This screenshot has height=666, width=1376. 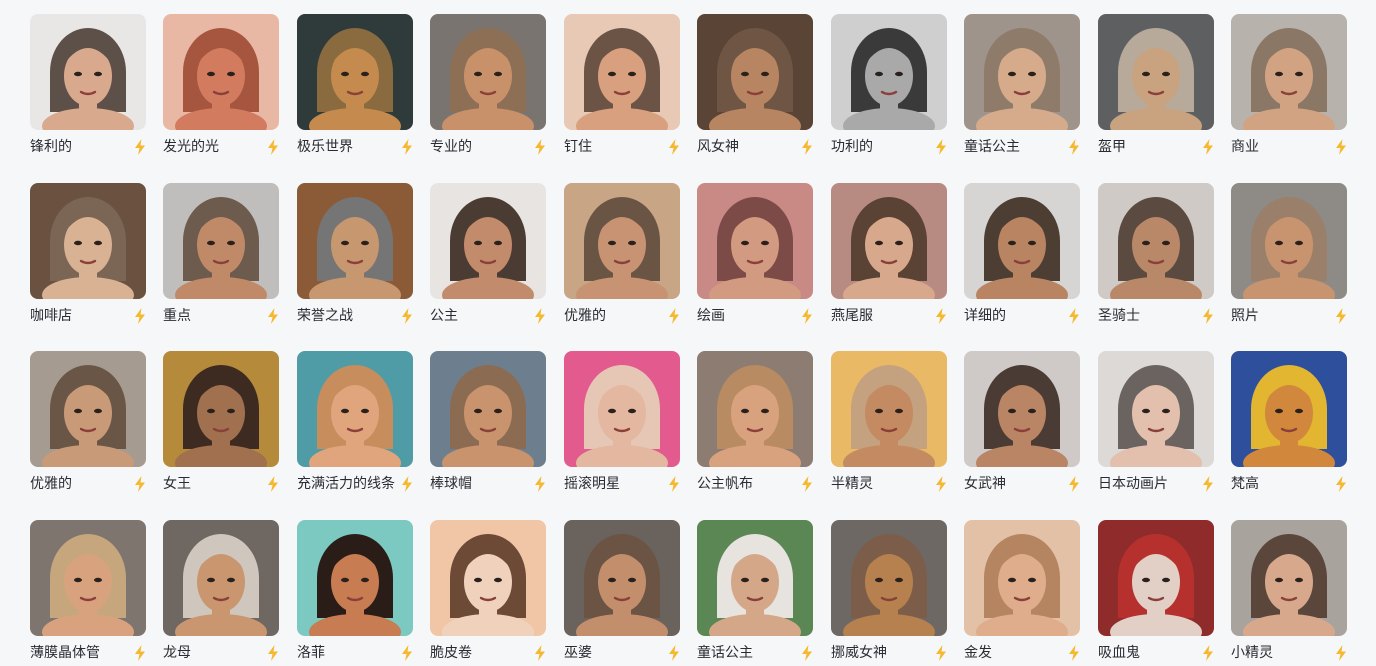 I want to click on style-card: 详细的, so click(x=1031, y=263).